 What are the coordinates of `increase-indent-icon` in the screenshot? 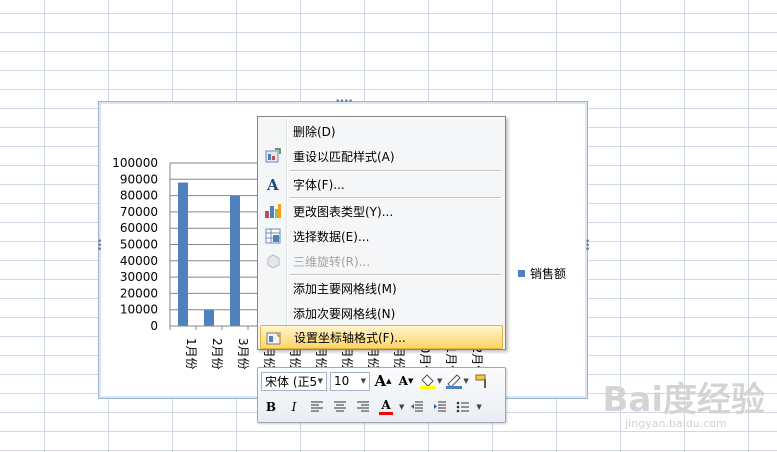 It's located at (440, 406).